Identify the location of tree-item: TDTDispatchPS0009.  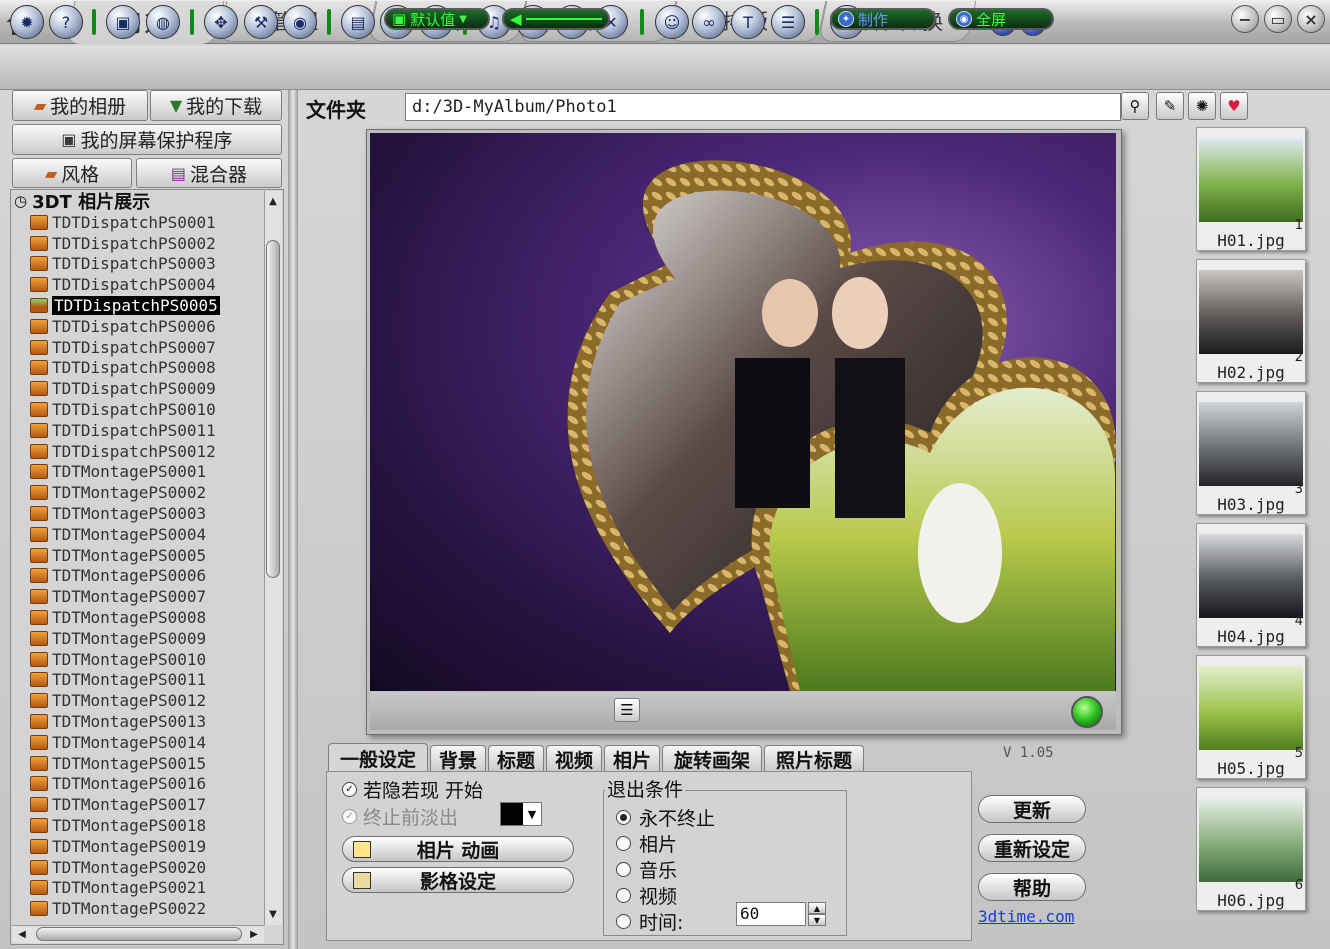
(146, 388).